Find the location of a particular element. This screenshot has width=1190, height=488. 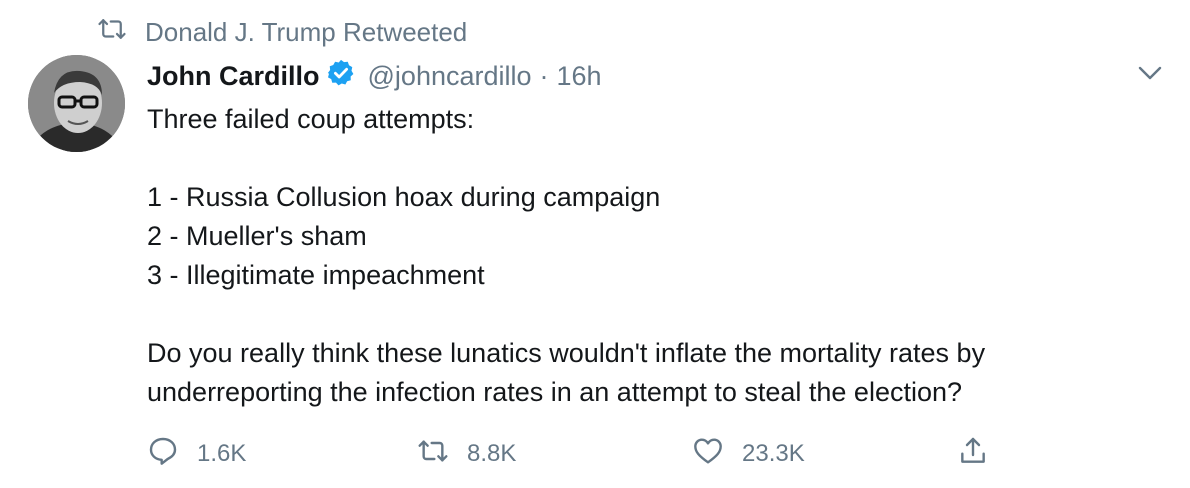

author-name: John Cardillo is located at coordinates (233, 76).